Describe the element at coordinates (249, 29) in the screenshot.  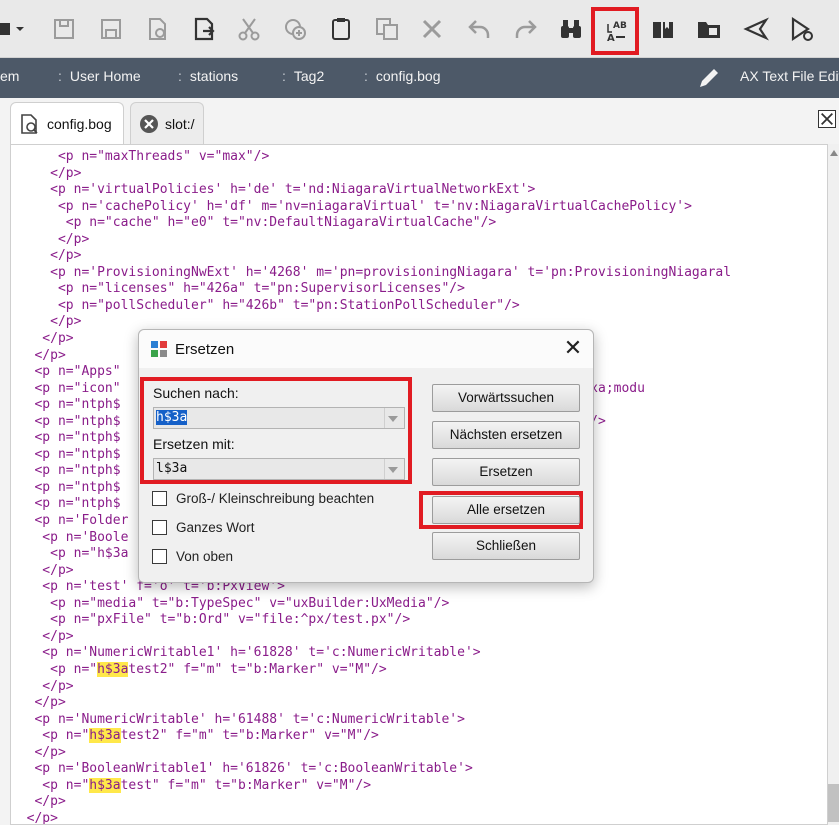
I see `cut-button` at that location.